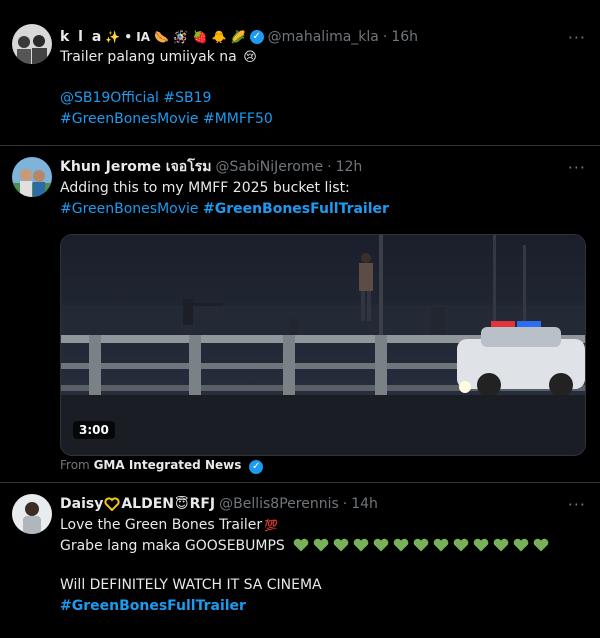 Image resolution: width=600 pixels, height=638 pixels. Describe the element at coordinates (75, 465) in the screenshot. I see `from-label: From` at that location.